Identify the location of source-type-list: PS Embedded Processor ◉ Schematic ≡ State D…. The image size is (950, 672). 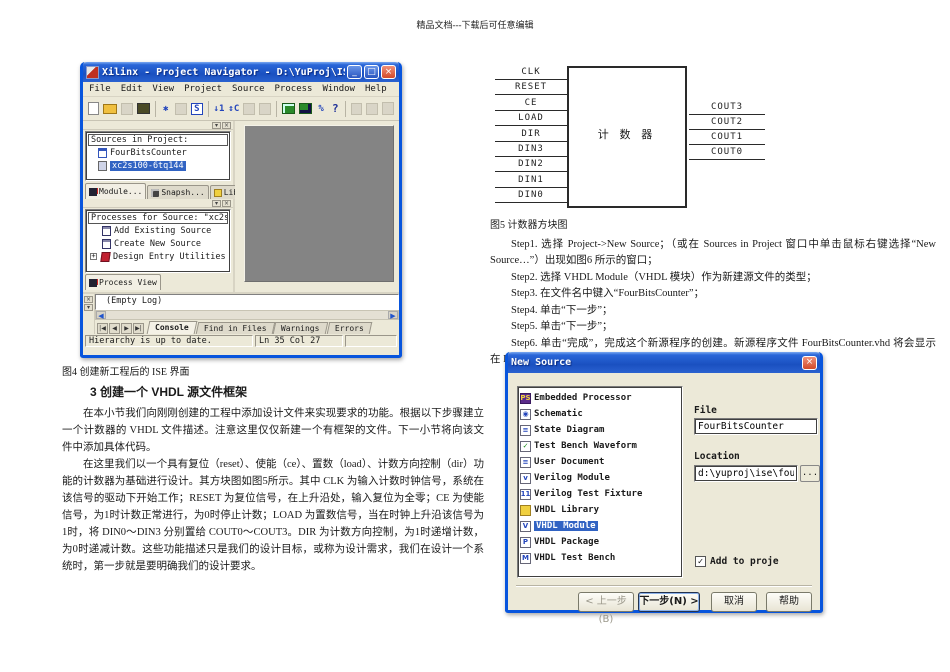
(600, 482).